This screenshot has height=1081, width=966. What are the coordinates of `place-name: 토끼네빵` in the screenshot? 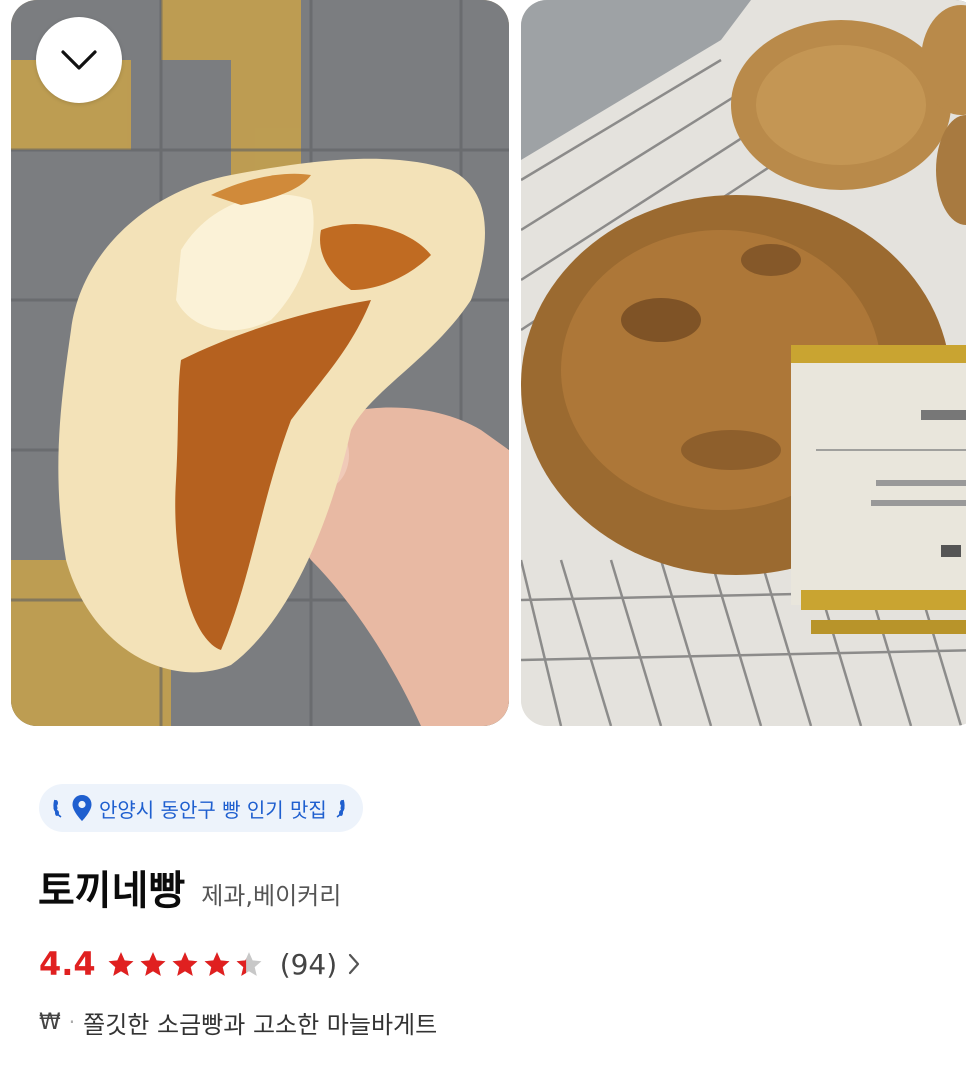 It's located at (112, 891).